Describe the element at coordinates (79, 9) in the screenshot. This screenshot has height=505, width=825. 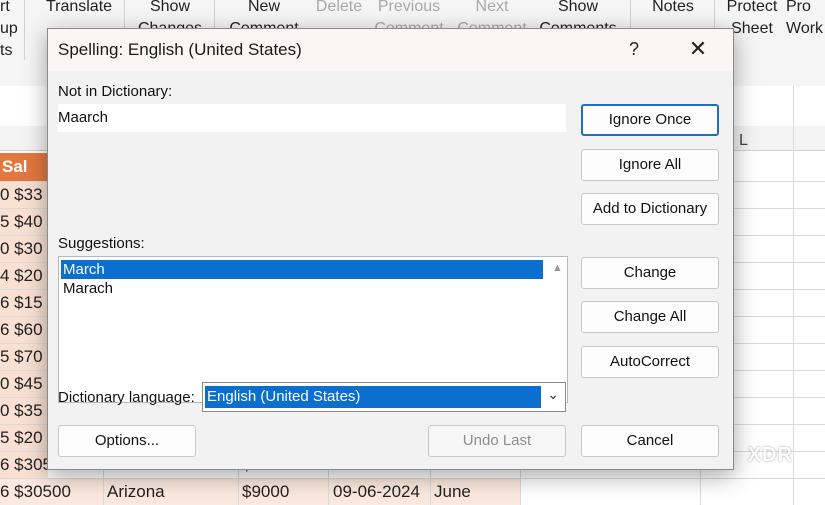
I see `ribbon-translate-button: Translate` at that location.